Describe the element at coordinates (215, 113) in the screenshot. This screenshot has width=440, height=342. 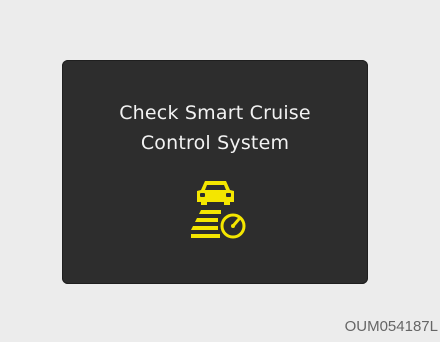
I see `warning-message-line-1: Check Smart Cruise` at that location.